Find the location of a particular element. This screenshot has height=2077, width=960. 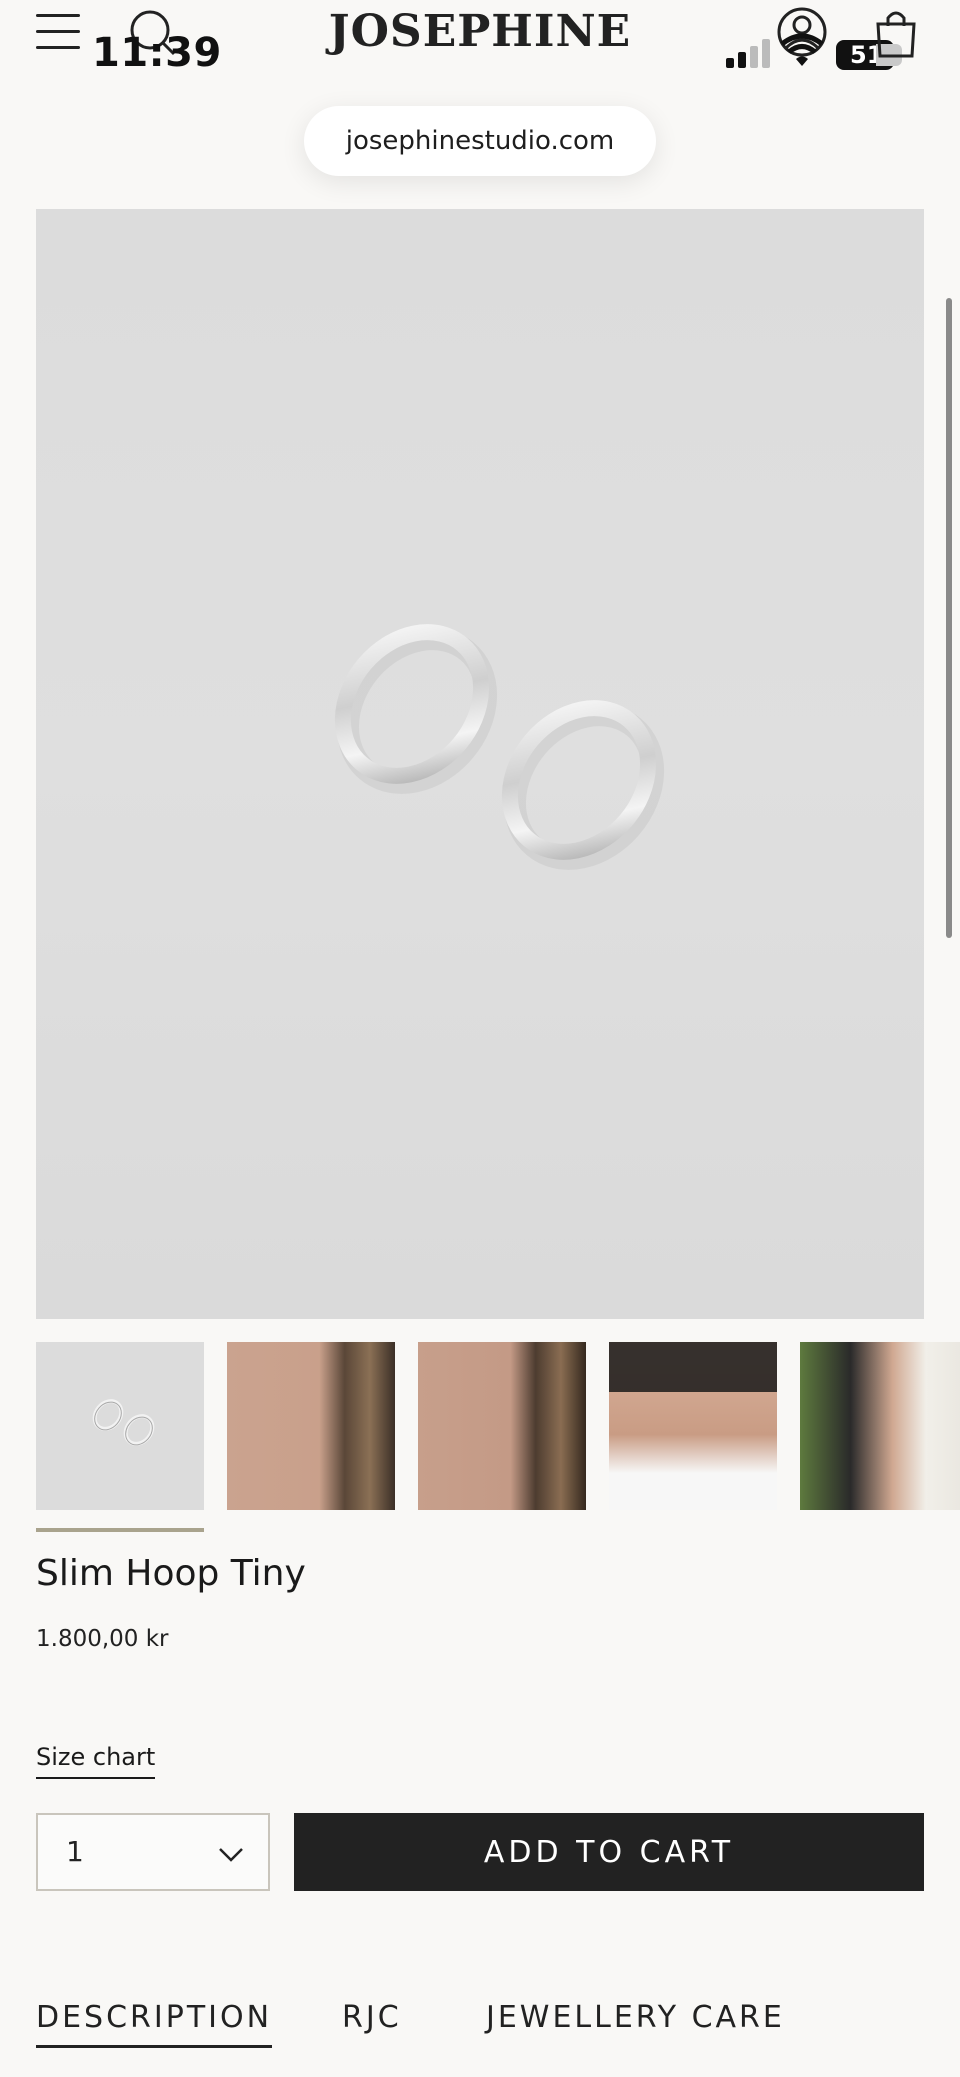

tab-rjc: RJC is located at coordinates (372, 2017).